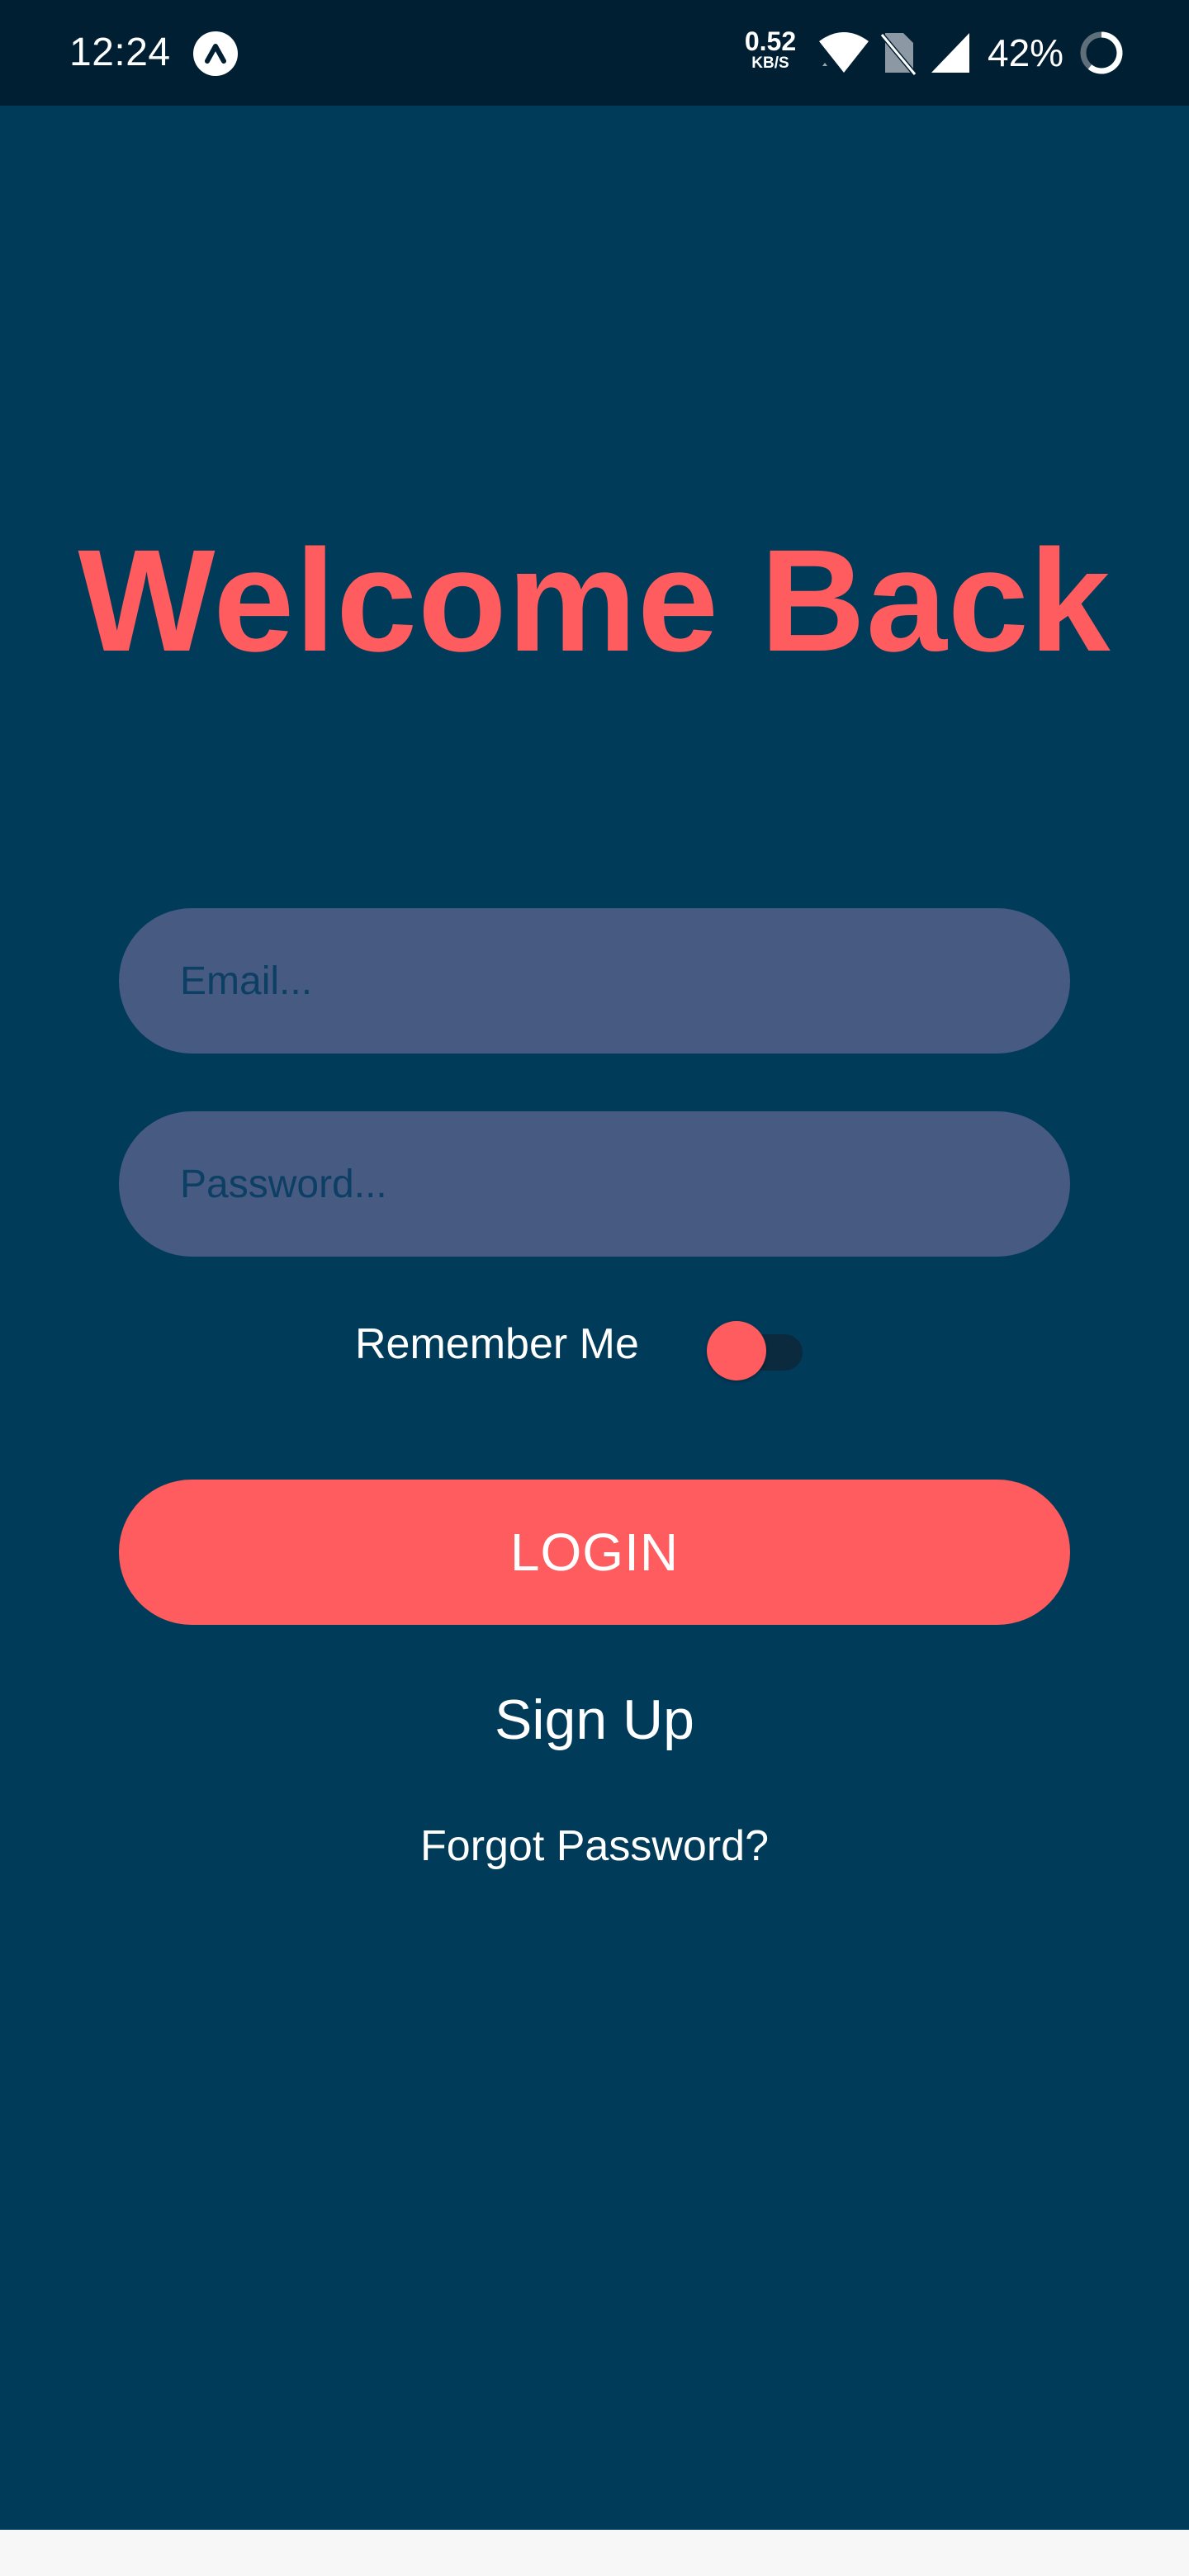 Image resolution: width=1189 pixels, height=2576 pixels. Describe the element at coordinates (594, 1846) in the screenshot. I see `forgot-password-link: Forgot Password?` at that location.